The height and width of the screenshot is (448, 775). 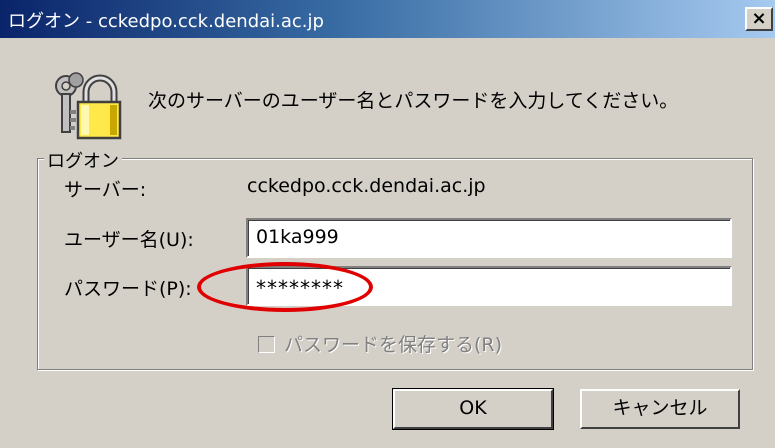 I want to click on ok-button: OK, so click(x=473, y=409).